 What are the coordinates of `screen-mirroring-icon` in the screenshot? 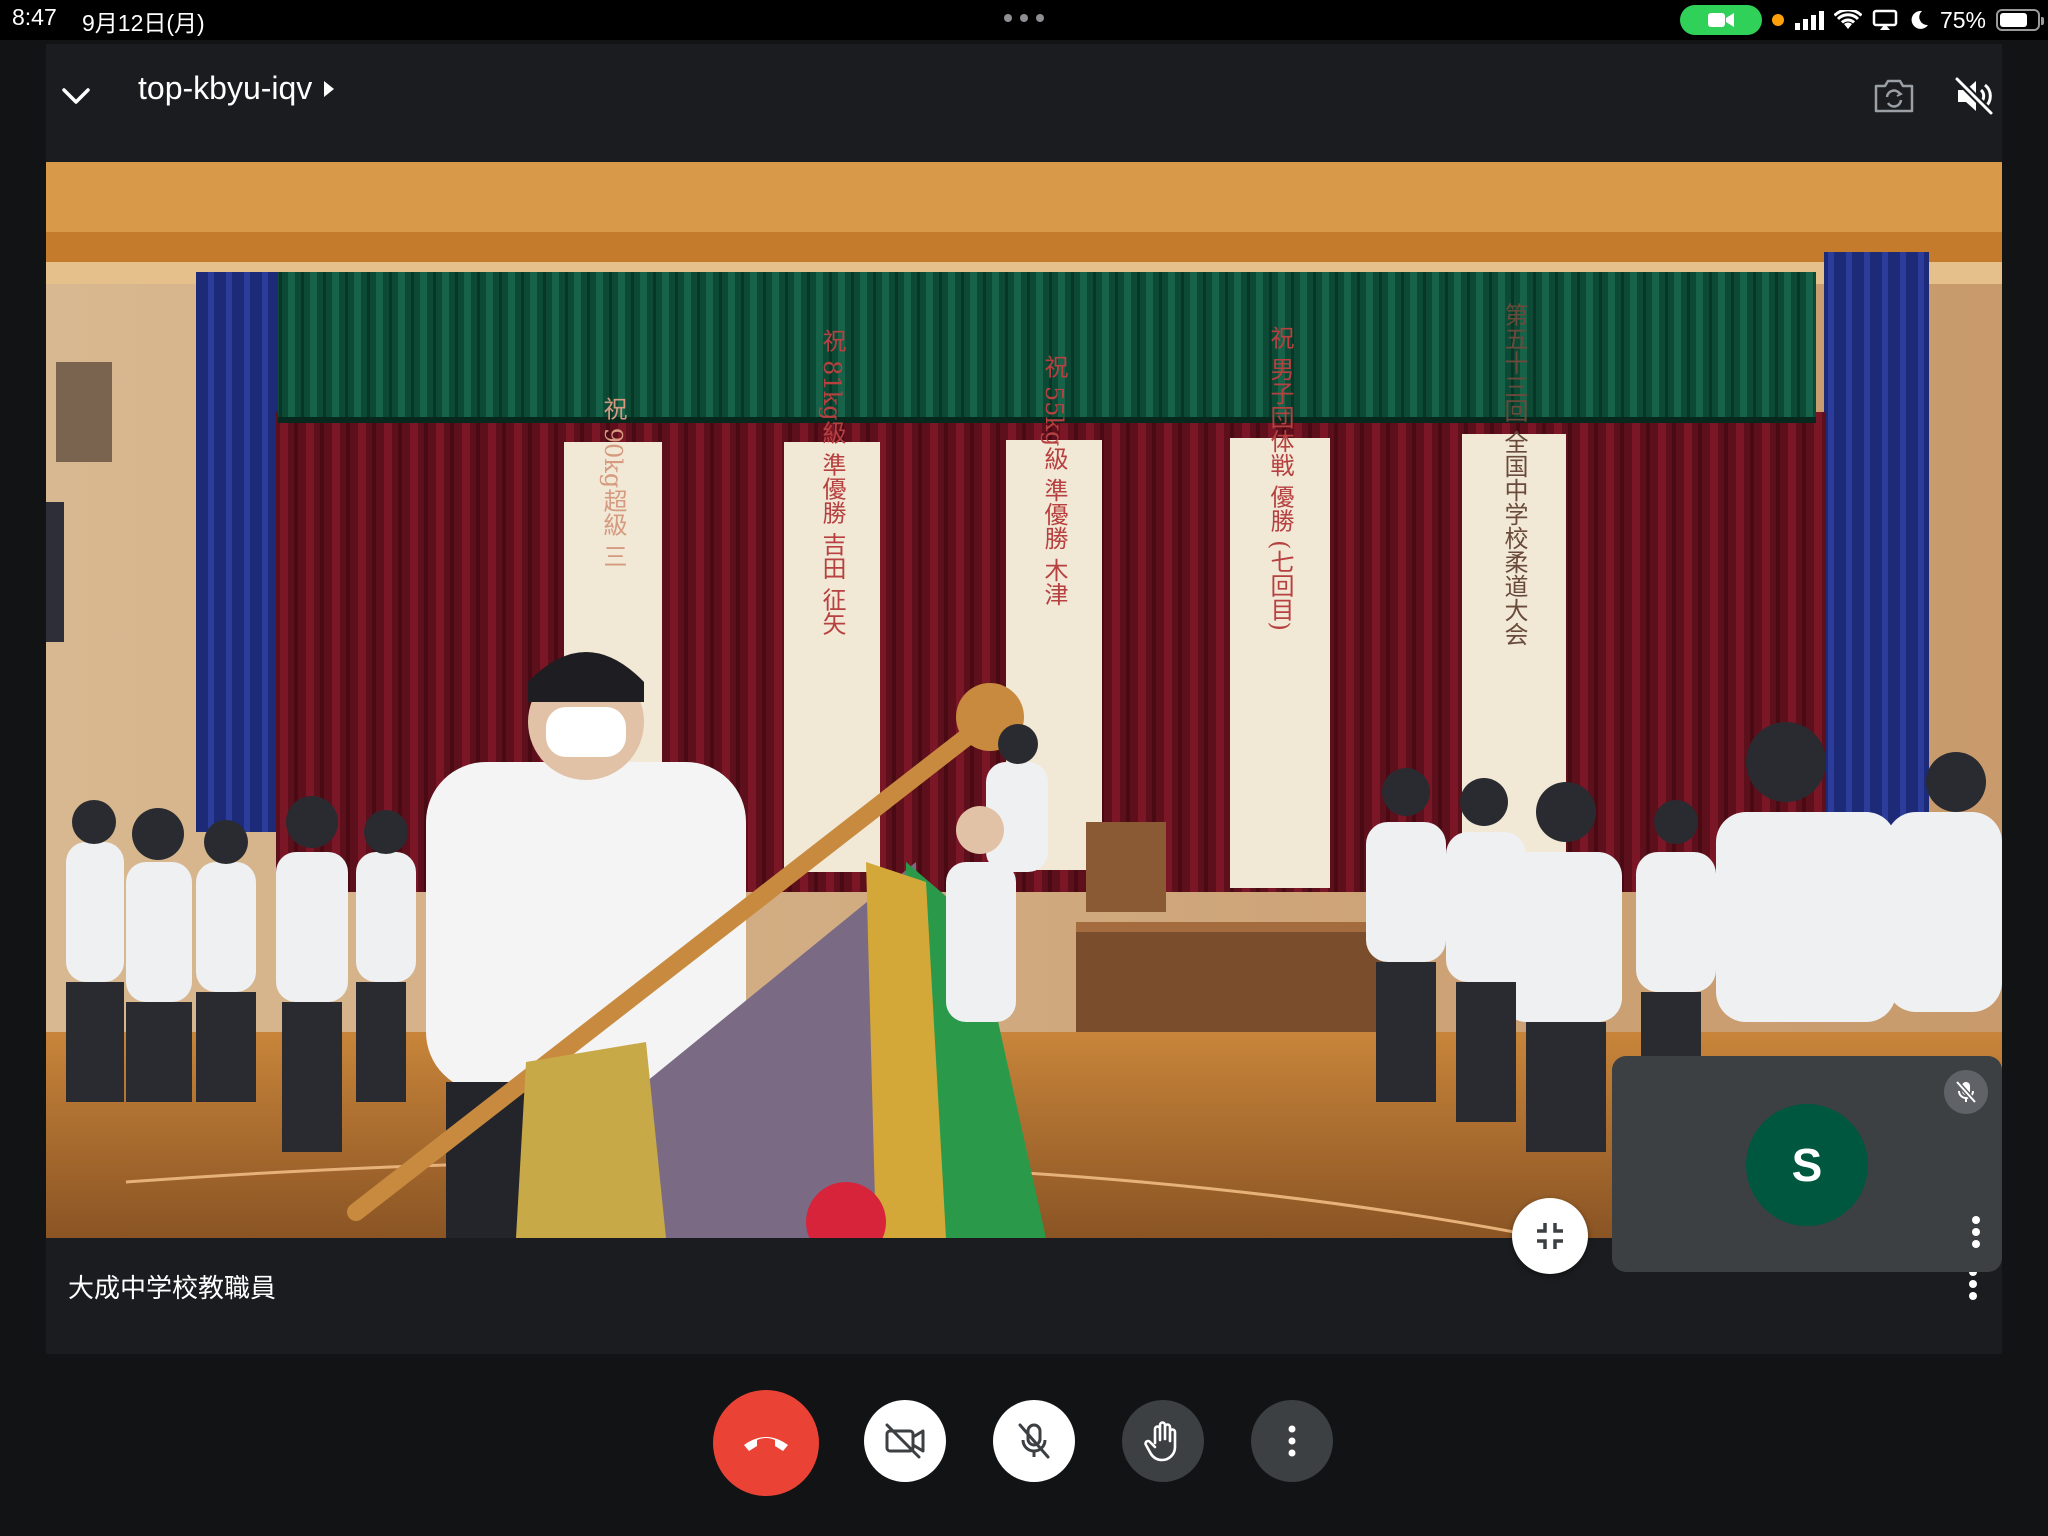 It's located at (1885, 19).